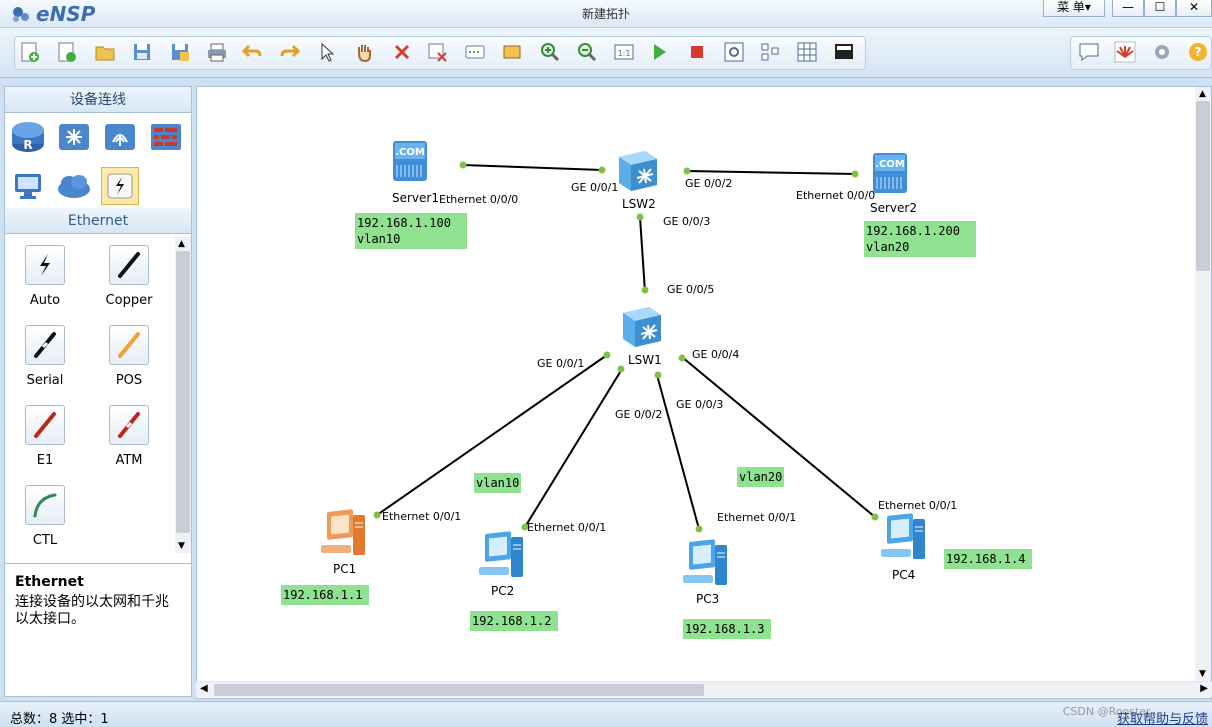 Image resolution: width=1212 pixels, height=727 pixels. What do you see at coordinates (129, 425) in the screenshot?
I see `atm-cable-icon` at bounding box center [129, 425].